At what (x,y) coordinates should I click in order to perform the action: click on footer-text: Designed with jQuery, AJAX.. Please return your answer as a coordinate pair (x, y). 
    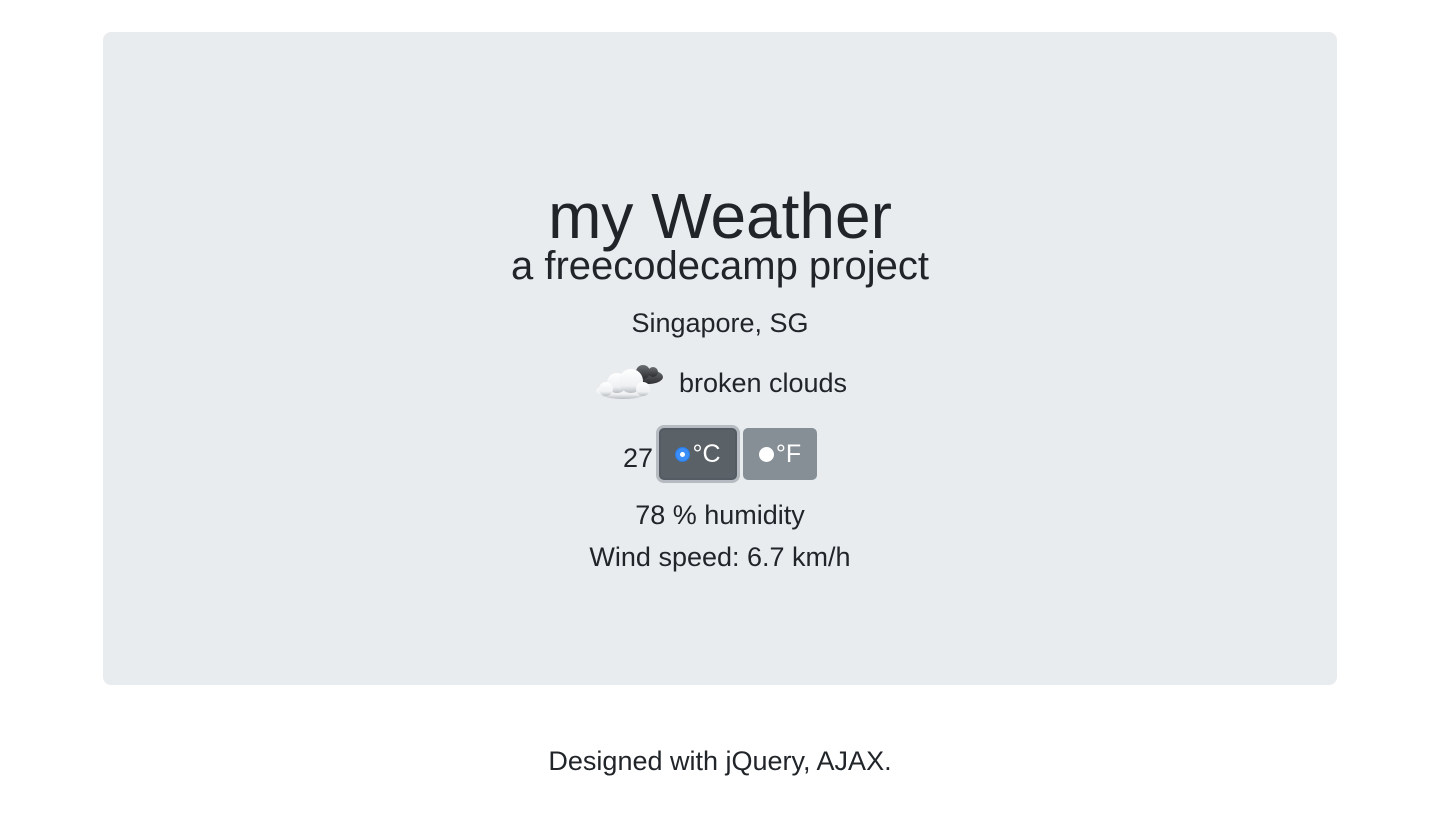
    Looking at the image, I should click on (720, 761).